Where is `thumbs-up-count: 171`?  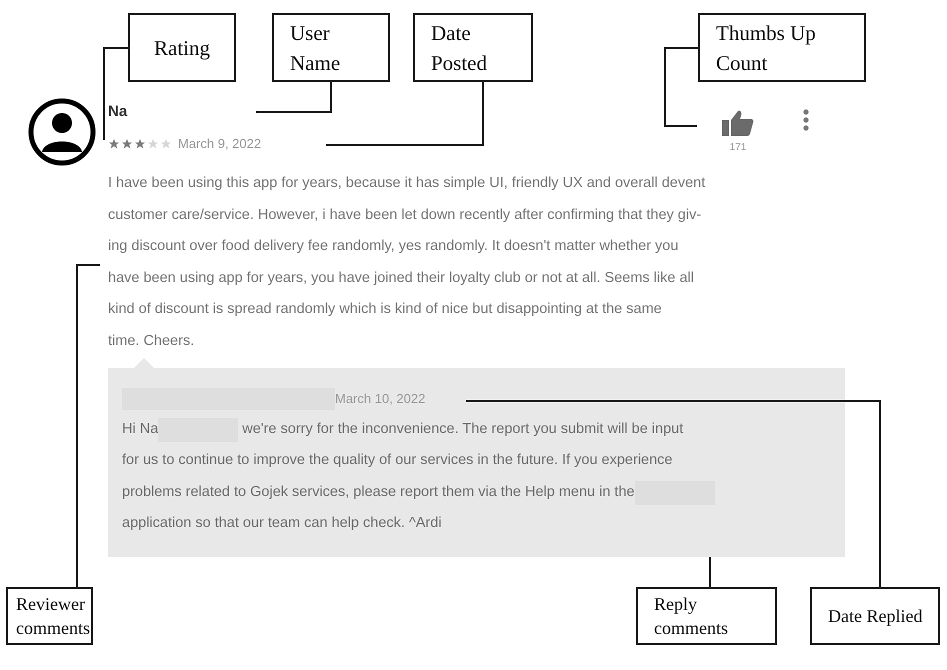
thumbs-up-count: 171 is located at coordinates (738, 148).